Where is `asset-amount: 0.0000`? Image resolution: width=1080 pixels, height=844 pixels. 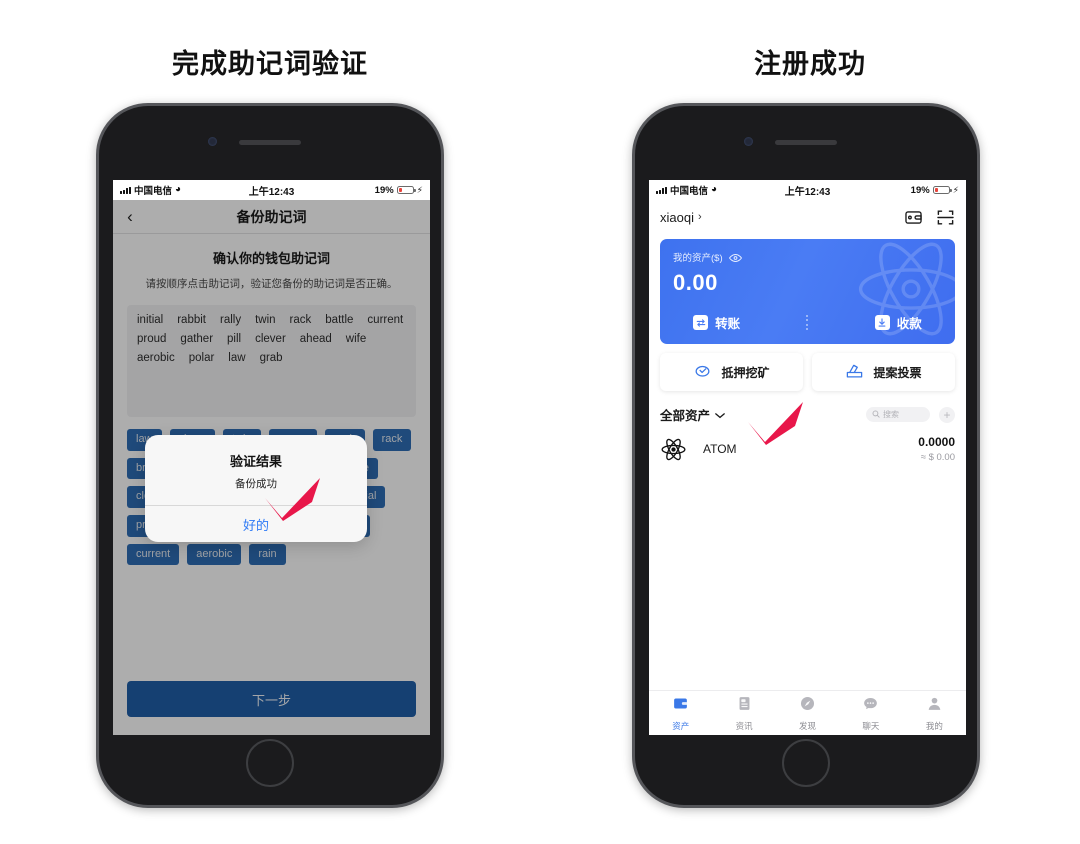
asset-amount: 0.0000 is located at coordinates (936, 442).